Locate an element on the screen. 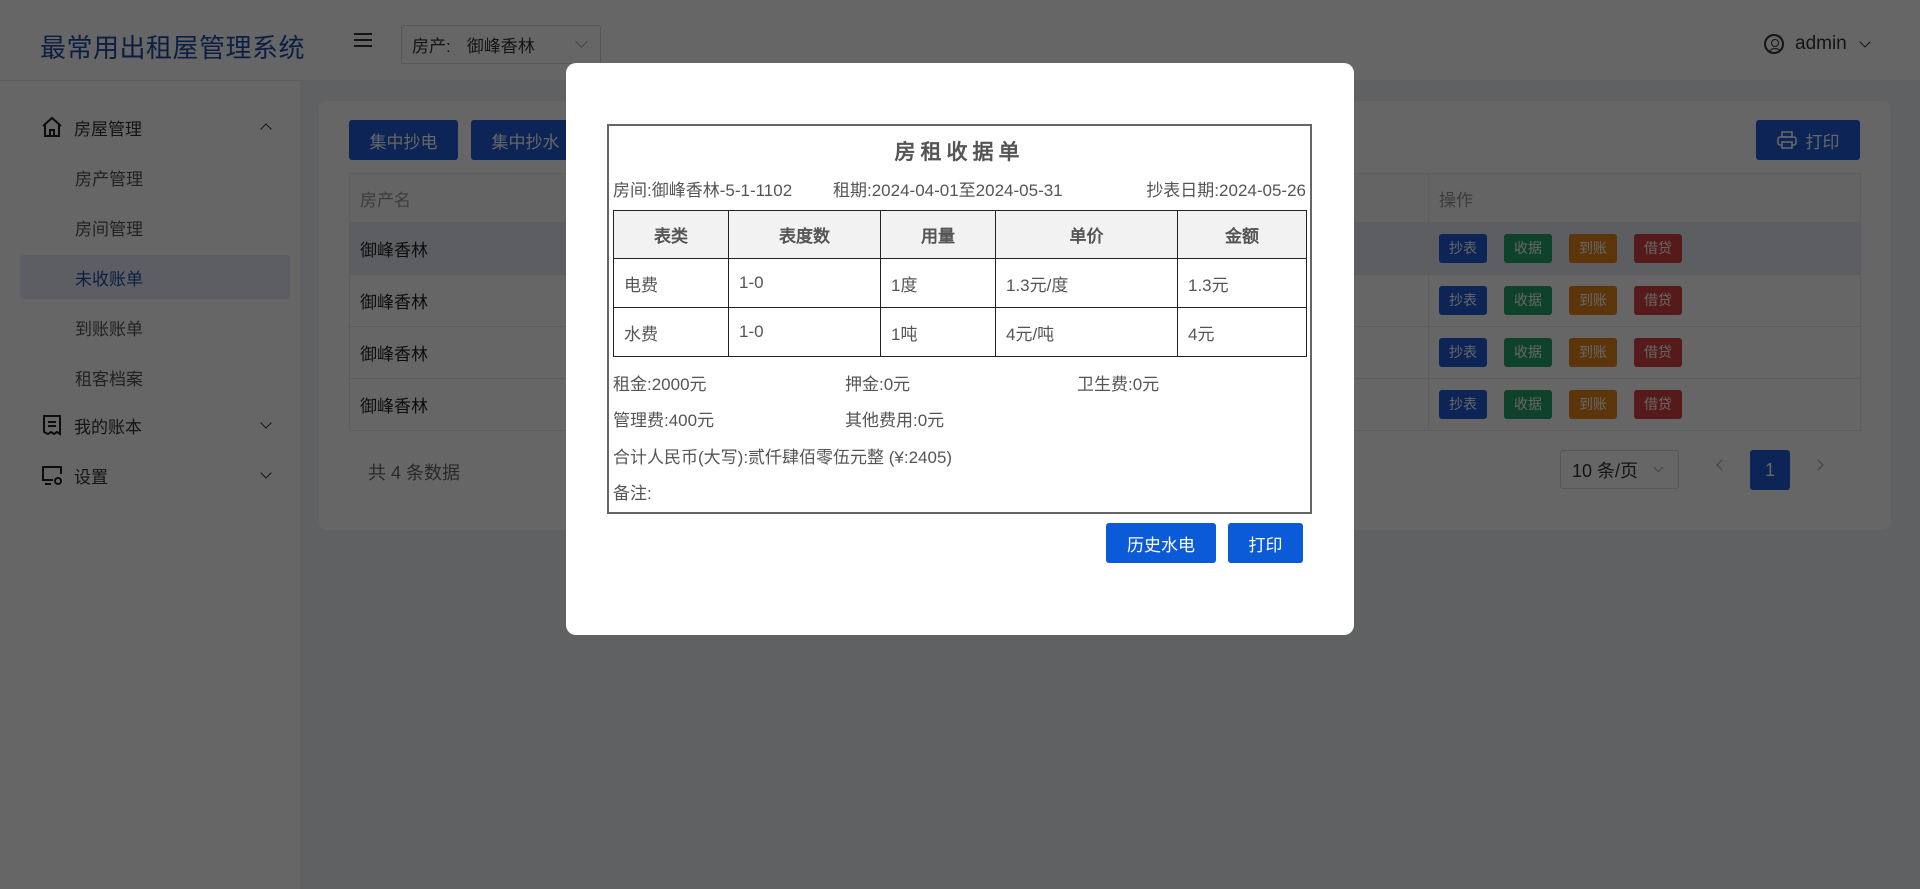  fee-row-water: 水费 1-0 1吨 4元/吨 4元 is located at coordinates (960, 332).